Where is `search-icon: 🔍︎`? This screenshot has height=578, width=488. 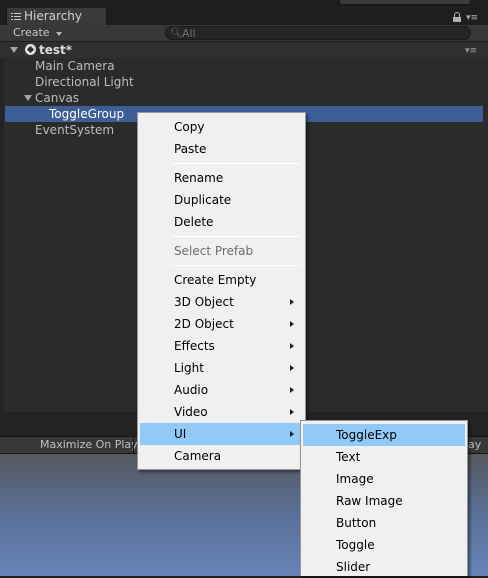 search-icon: 🔍︎ is located at coordinates (176, 33).